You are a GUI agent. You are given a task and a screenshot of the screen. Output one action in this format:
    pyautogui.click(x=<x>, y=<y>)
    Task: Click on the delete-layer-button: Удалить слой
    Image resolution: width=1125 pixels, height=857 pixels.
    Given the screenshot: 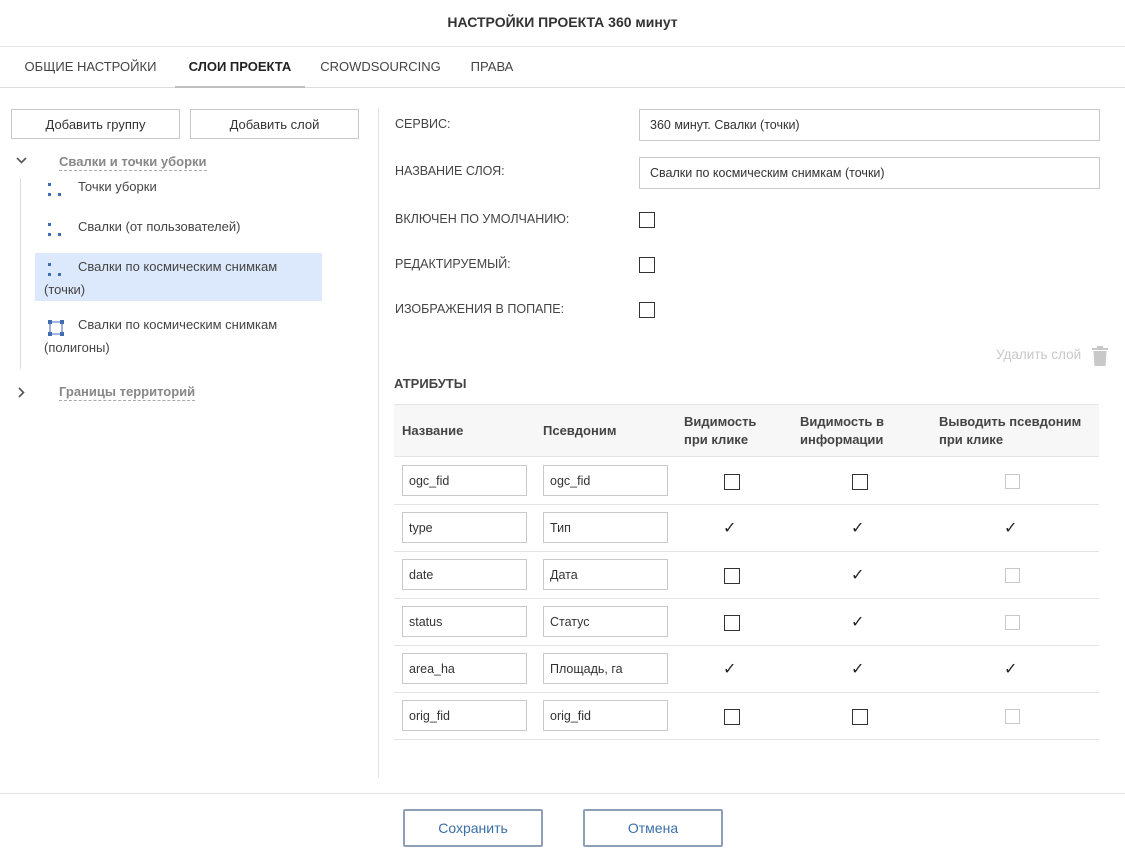 What is the action you would take?
    pyautogui.click(x=1038, y=354)
    